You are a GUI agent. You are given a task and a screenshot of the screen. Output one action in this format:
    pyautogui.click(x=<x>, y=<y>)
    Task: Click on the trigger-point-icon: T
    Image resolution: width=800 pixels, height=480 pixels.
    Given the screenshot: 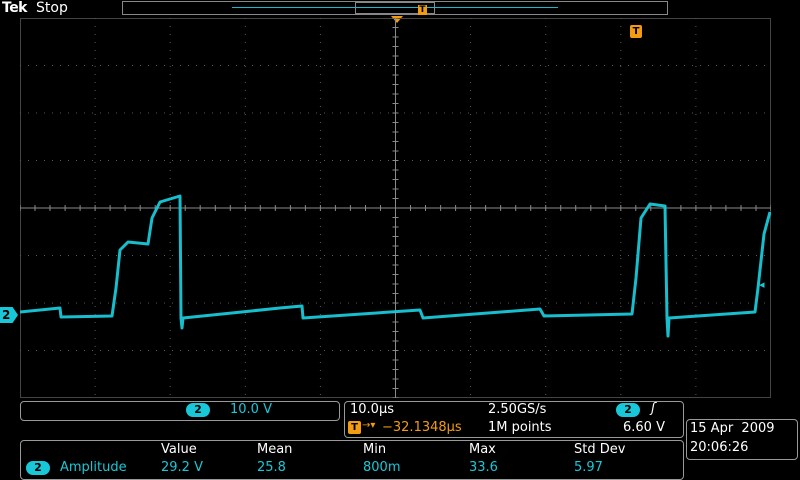 What is the action you would take?
    pyautogui.click(x=636, y=31)
    